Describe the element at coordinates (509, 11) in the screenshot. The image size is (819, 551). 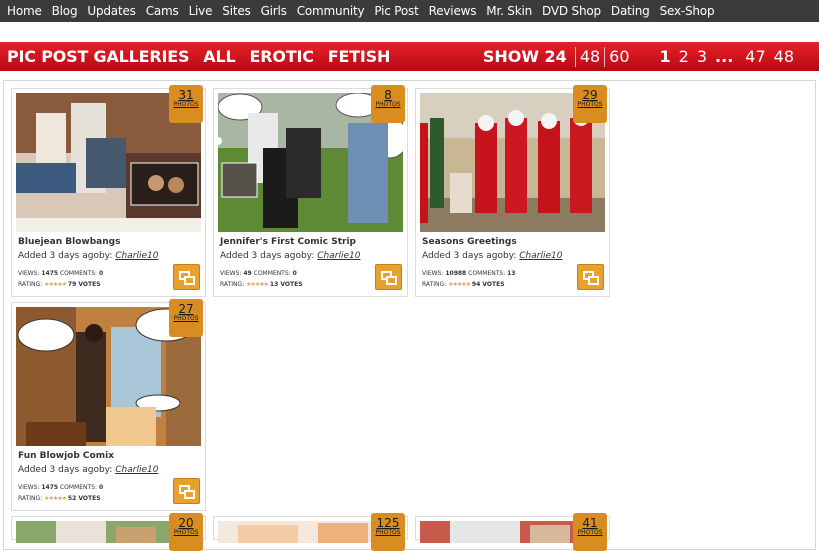
I see `nav-mr-skin: Mr. Skin` at that location.